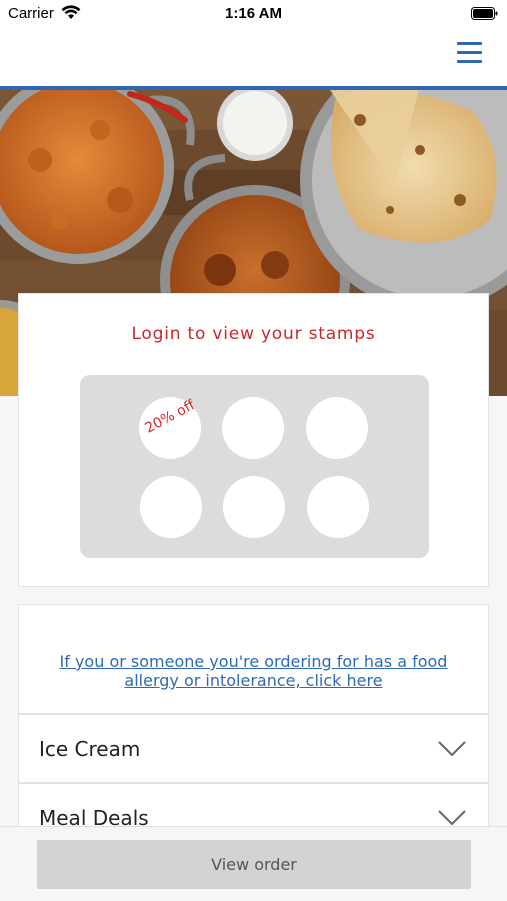 The width and height of the screenshot is (507, 901). Describe the element at coordinates (253, 748) in the screenshot. I see `category-row-ice-cream: Ice Cream` at that location.